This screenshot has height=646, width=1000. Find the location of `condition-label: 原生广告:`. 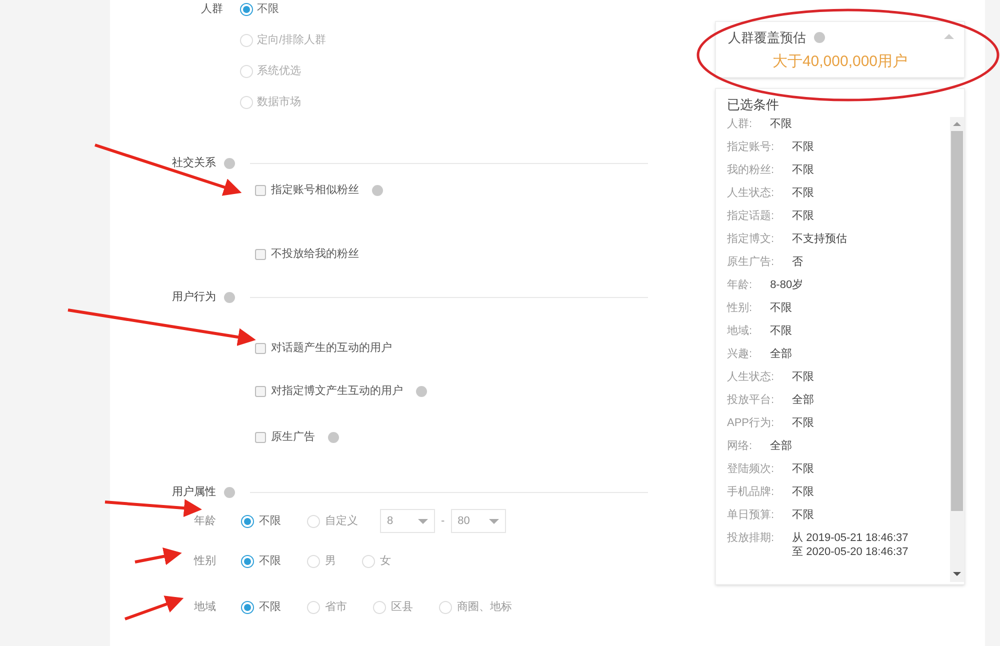

condition-label: 原生广告: is located at coordinates (750, 262).